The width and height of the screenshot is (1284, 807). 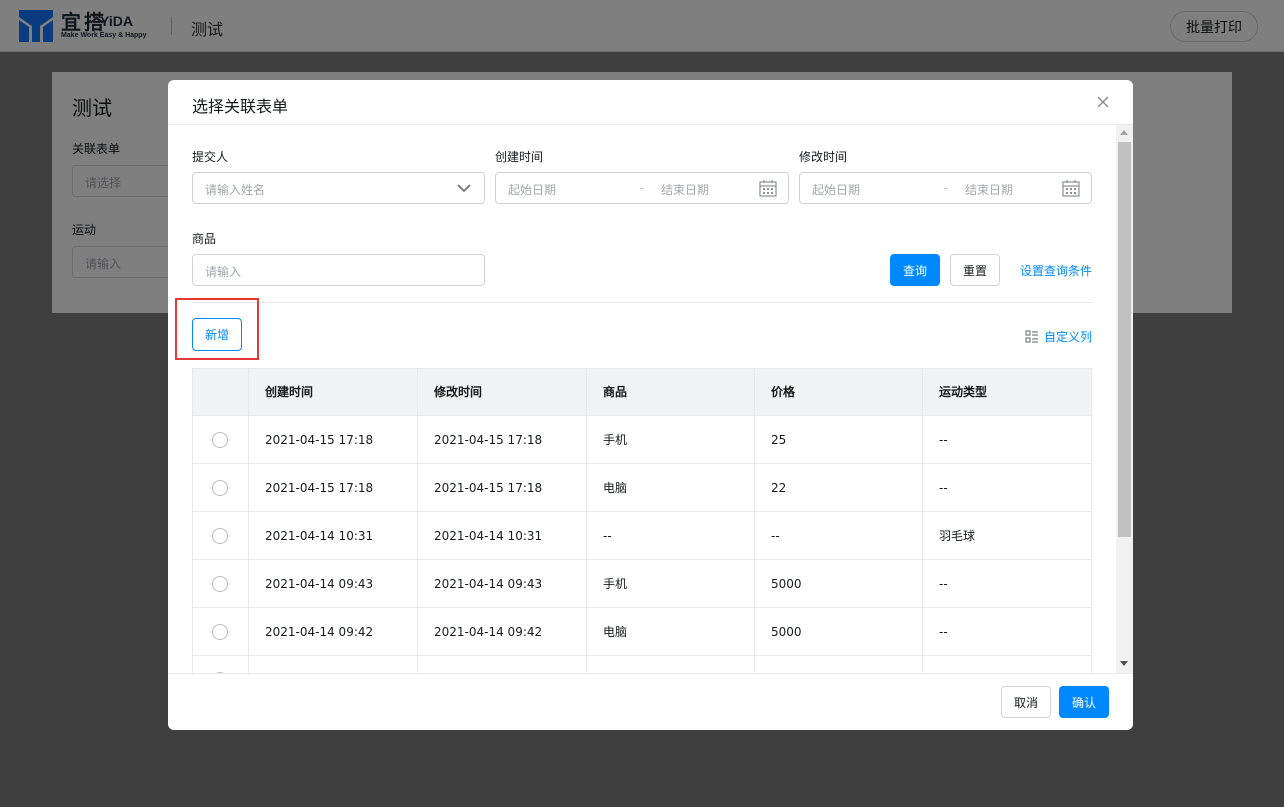 I want to click on dialog-header: 选择关联表单, so click(x=650, y=102).